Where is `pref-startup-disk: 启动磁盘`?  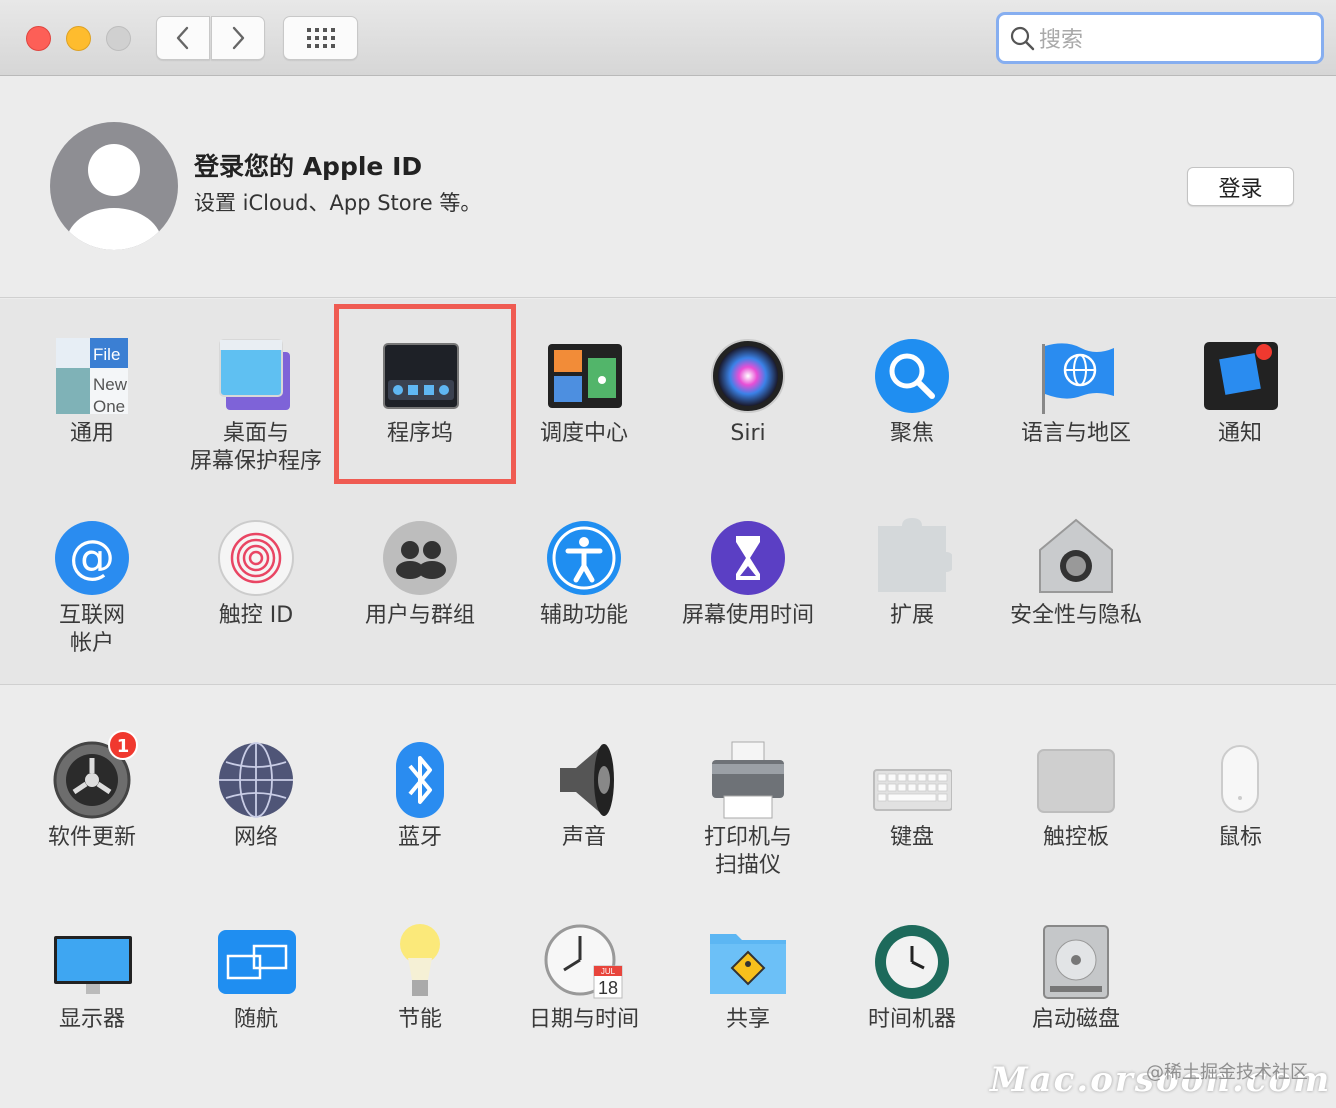
pref-startup-disk: 启动磁盘 is located at coordinates (1076, 978).